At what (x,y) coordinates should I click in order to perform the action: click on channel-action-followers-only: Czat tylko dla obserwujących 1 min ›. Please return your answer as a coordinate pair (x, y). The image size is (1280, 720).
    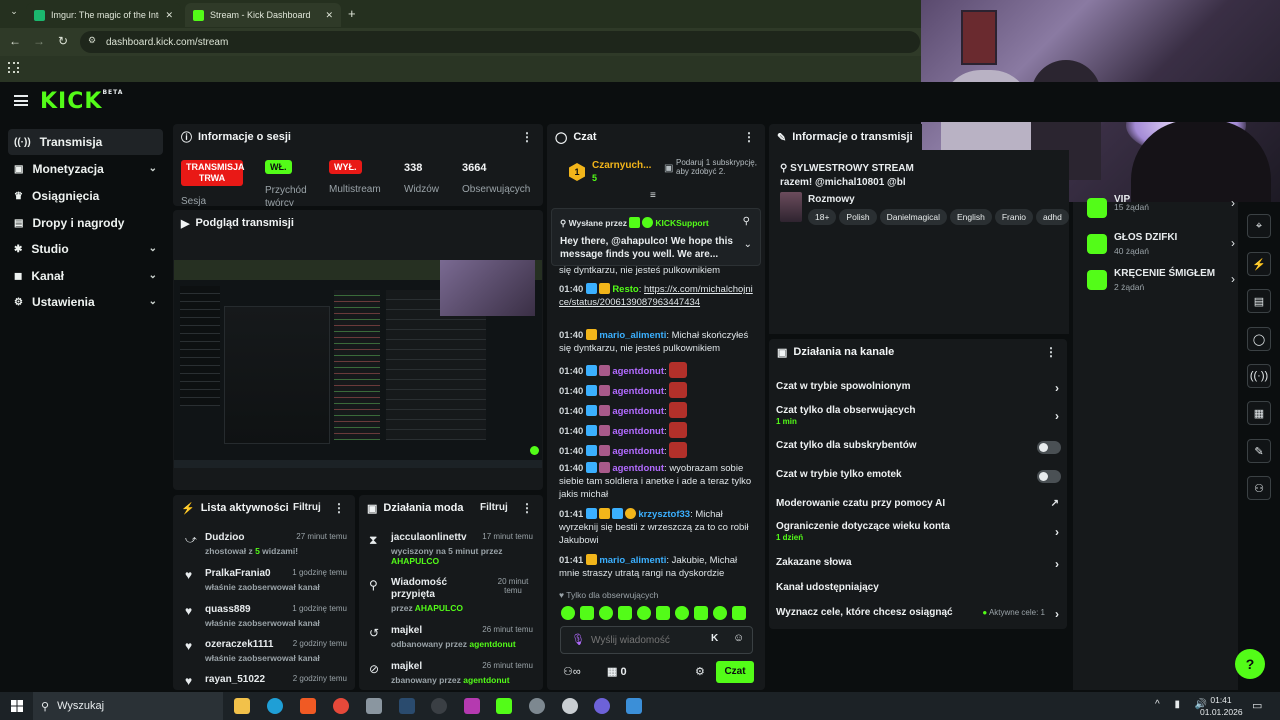
    Looking at the image, I should click on (918, 415).